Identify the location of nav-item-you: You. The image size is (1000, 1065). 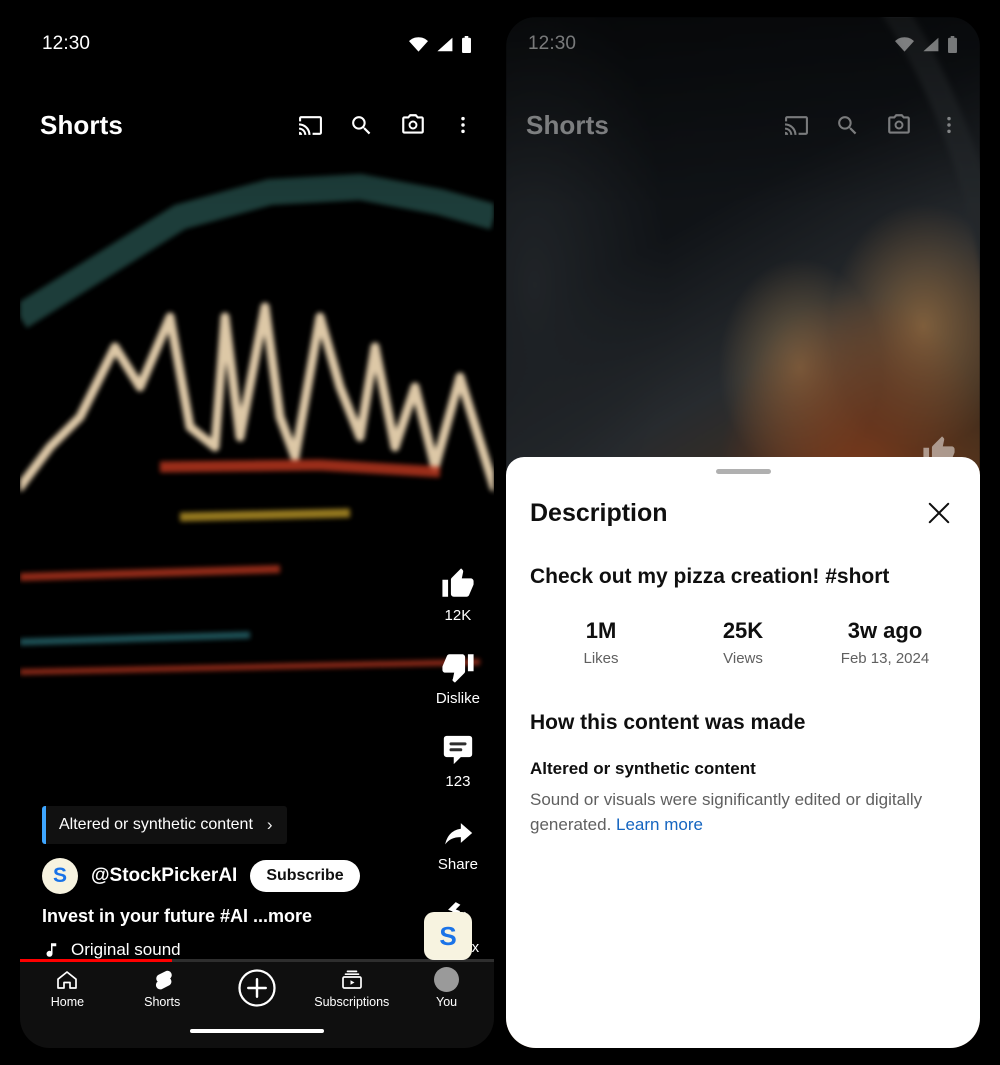
(446, 988).